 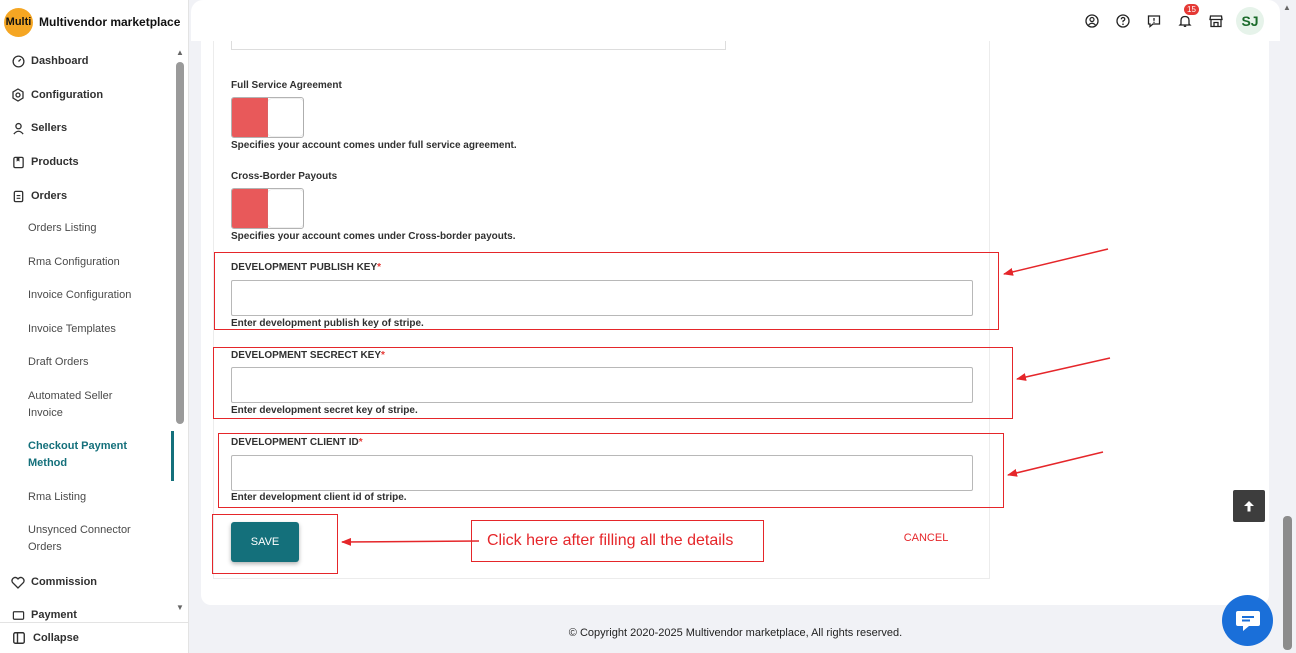 I want to click on collapse-button: Collapse, so click(x=94, y=637).